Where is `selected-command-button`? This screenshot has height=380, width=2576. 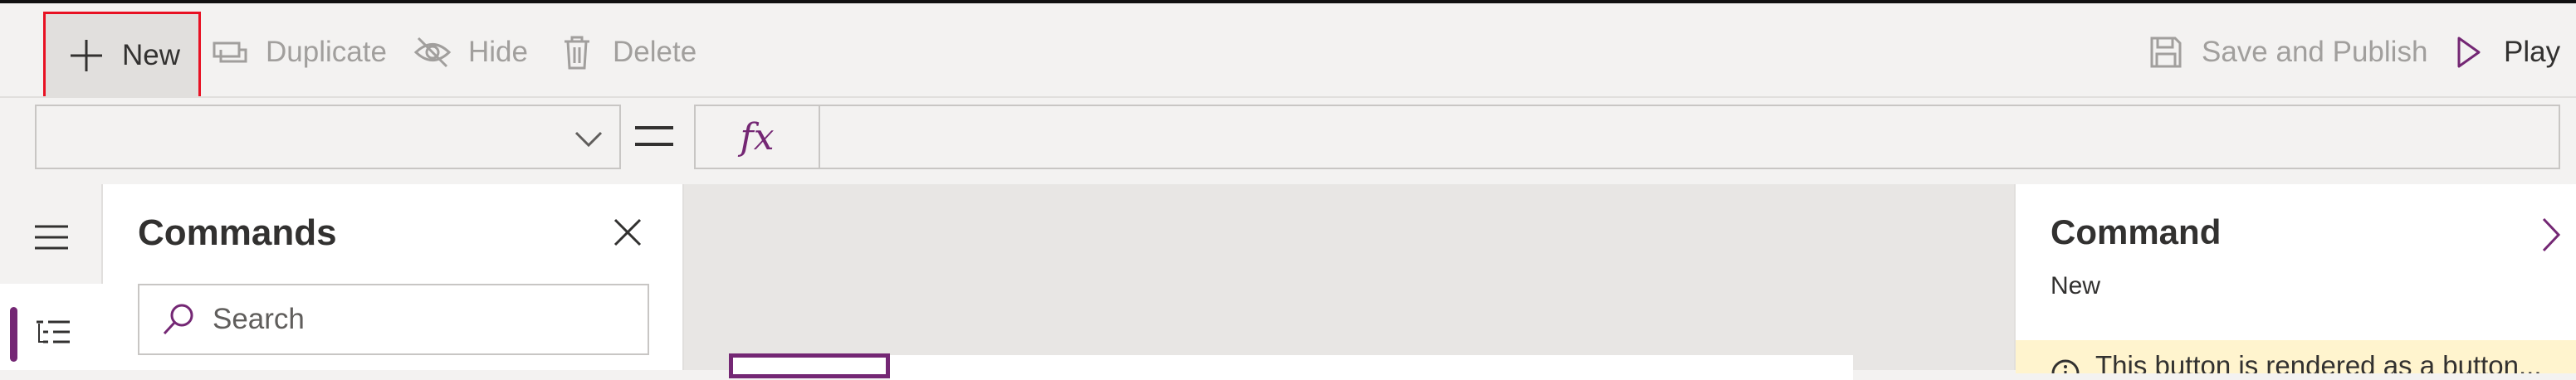
selected-command-button is located at coordinates (809, 365).